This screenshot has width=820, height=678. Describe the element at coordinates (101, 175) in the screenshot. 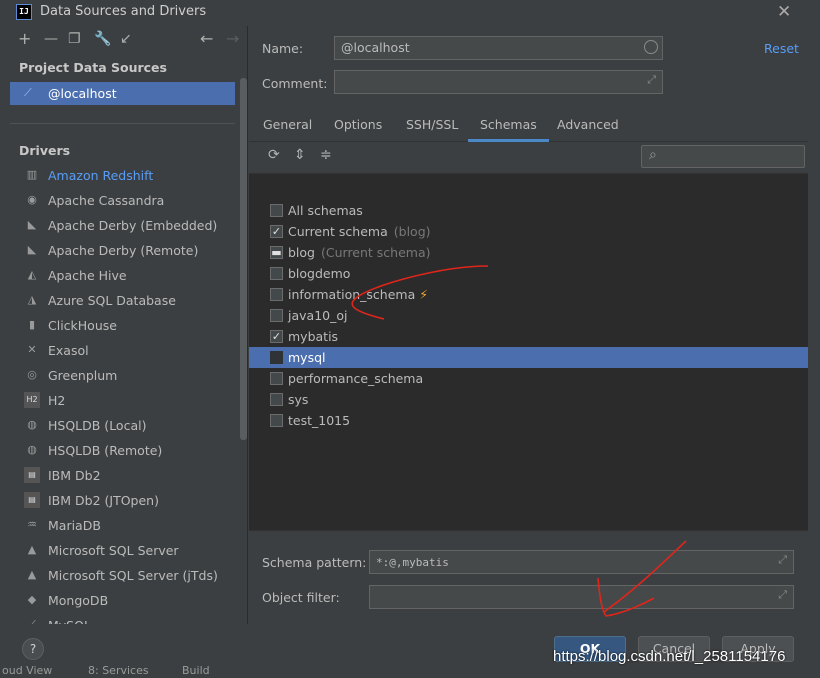

I see `driver-label: Amazon Redshift` at that location.